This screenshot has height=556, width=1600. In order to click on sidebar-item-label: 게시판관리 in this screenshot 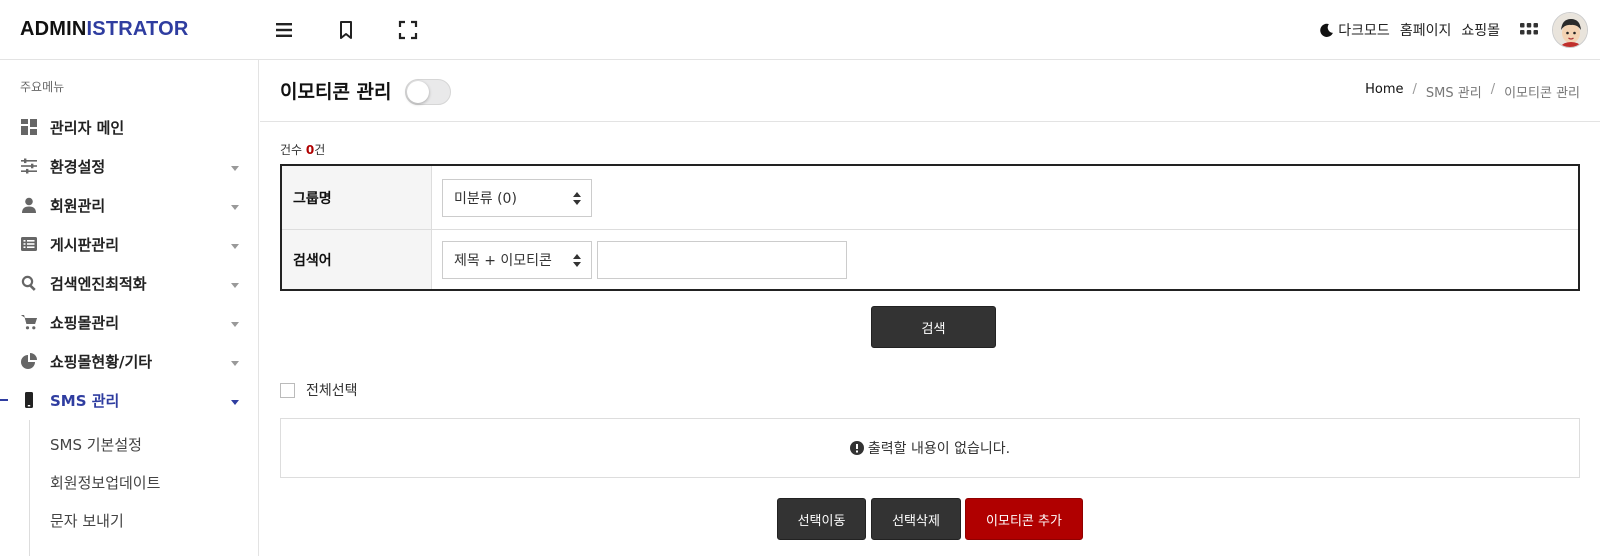, I will do `click(85, 244)`.